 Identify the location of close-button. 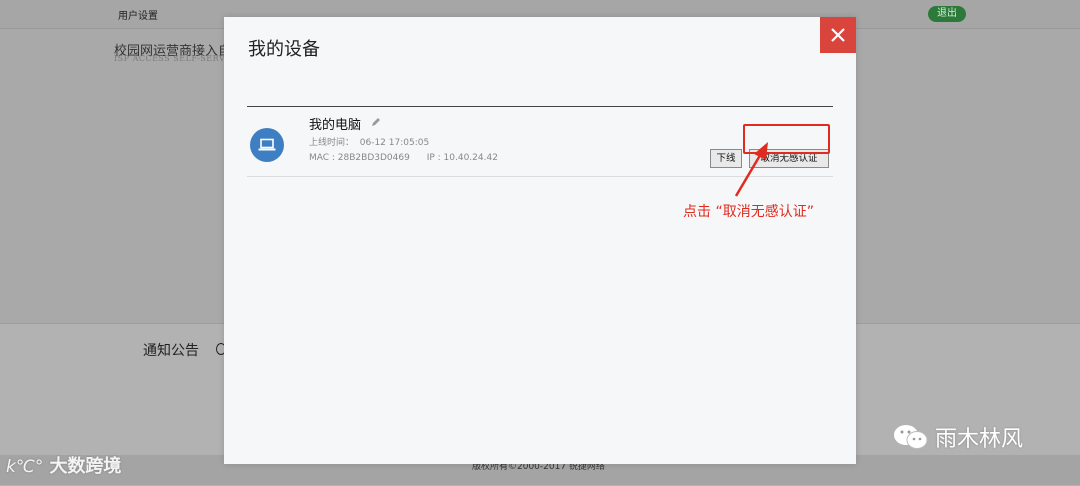
(838, 35).